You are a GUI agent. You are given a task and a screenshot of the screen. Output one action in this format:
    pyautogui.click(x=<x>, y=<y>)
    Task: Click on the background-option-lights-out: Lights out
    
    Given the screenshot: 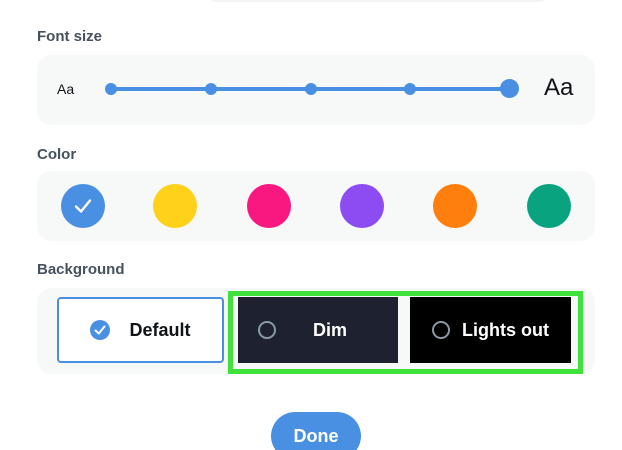 What is the action you would take?
    pyautogui.click(x=490, y=330)
    